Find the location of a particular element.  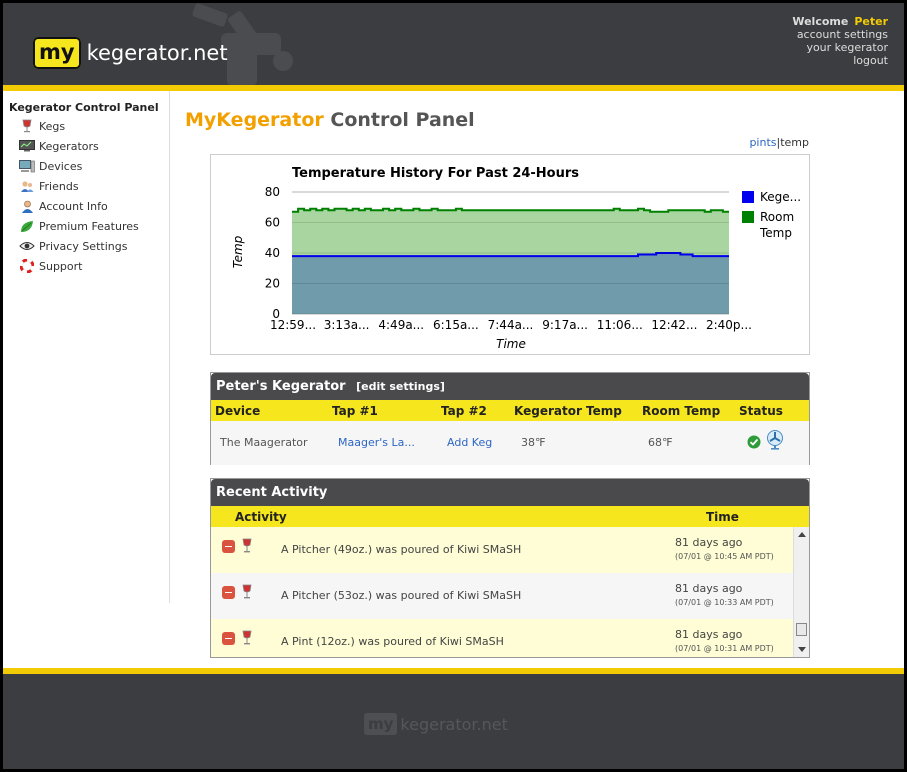

sidebar-item-label: Kegs is located at coordinates (52, 126).